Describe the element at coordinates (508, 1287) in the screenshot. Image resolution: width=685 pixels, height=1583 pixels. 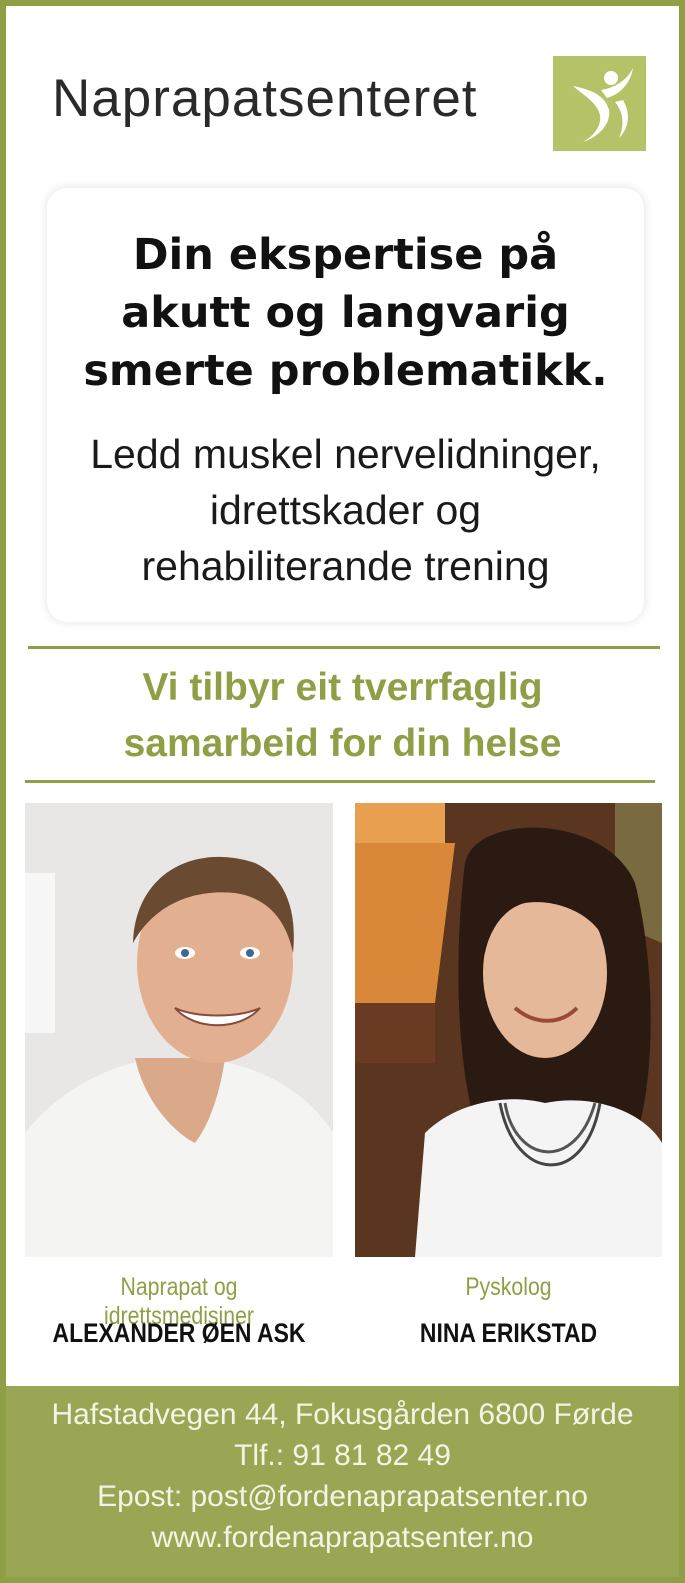
I see `role-label: Pyskolog` at that location.